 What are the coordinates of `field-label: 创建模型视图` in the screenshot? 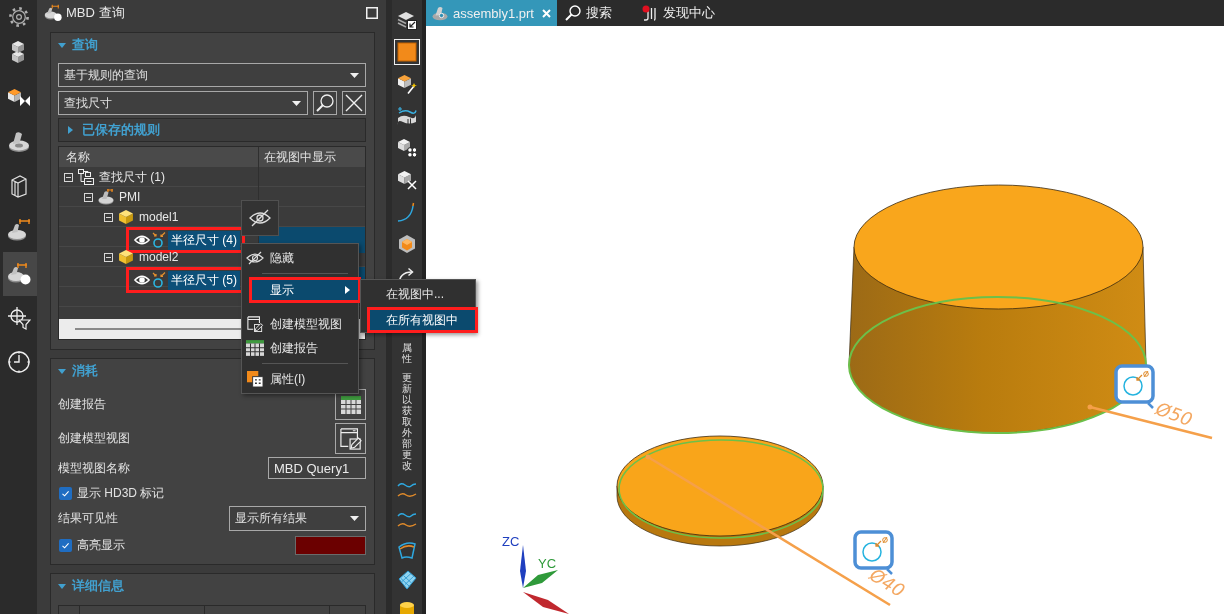 It's located at (94, 438).